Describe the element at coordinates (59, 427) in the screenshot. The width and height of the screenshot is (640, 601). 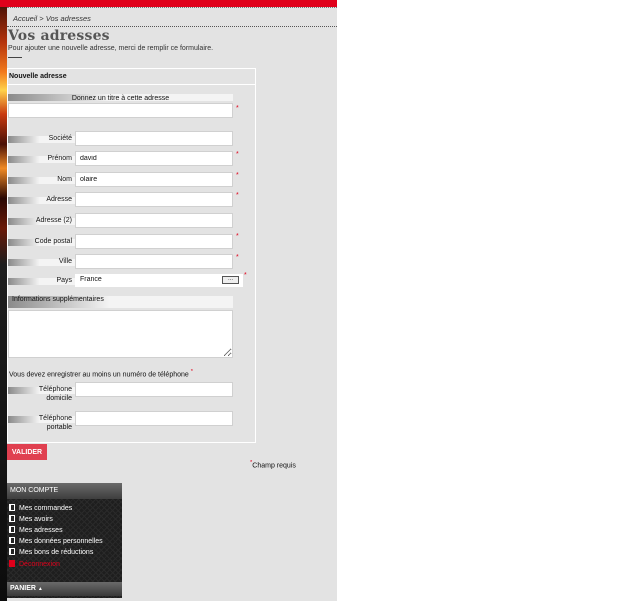
I see `phone-mobile-label-line2: portable` at that location.